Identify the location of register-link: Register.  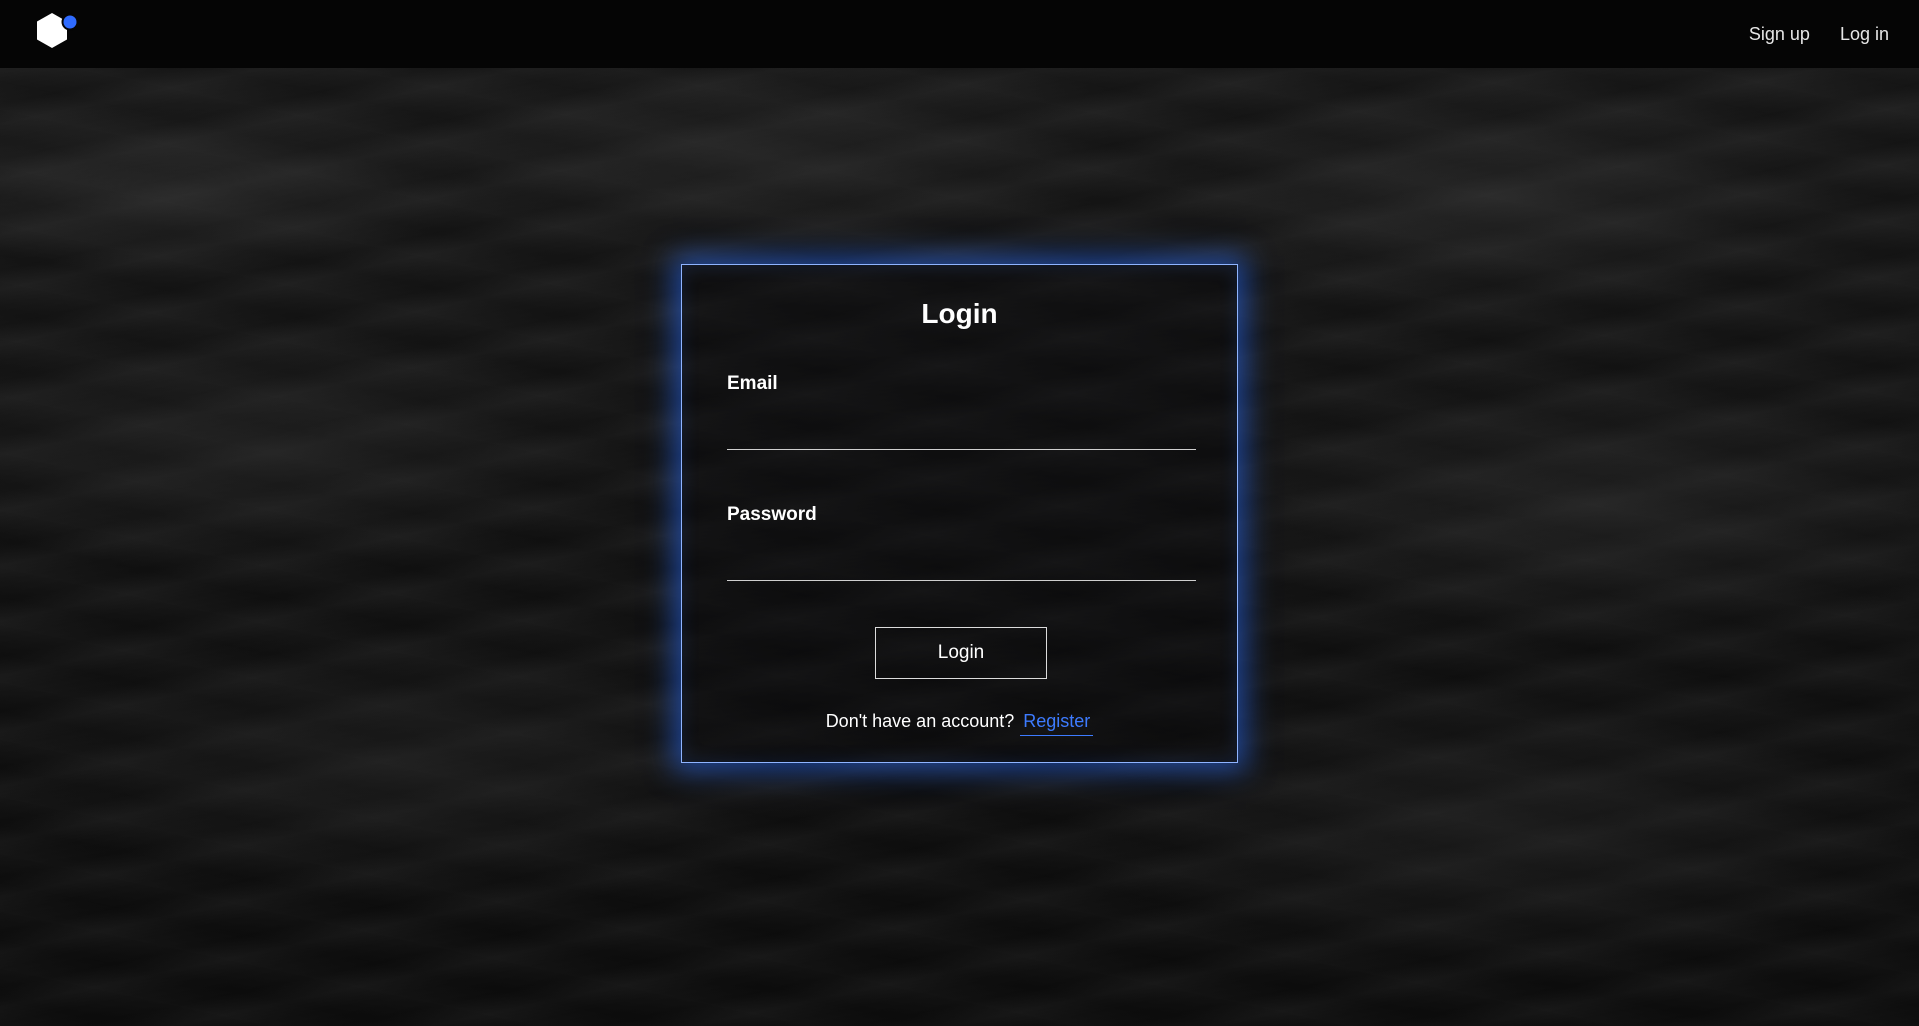
(1057, 723).